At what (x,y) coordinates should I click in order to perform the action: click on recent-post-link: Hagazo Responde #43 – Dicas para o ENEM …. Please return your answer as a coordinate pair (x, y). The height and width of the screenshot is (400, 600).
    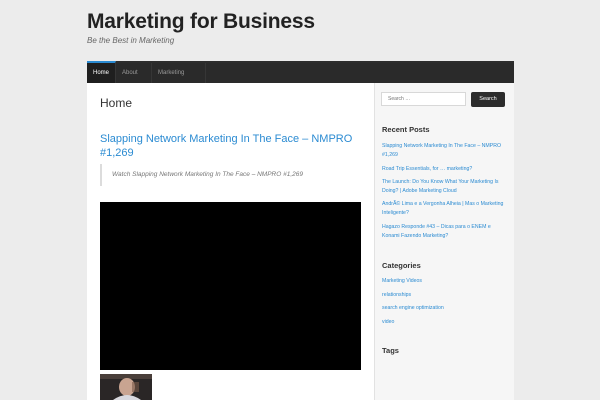
    Looking at the image, I should click on (445, 231).